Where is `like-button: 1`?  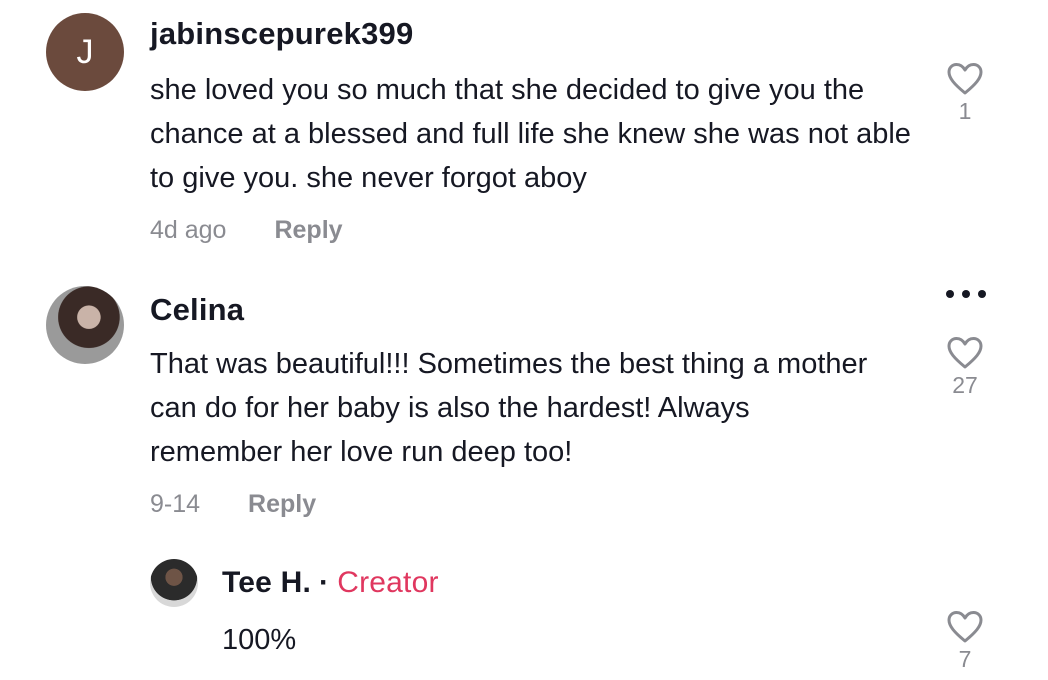
like-button: 1 is located at coordinates (965, 93).